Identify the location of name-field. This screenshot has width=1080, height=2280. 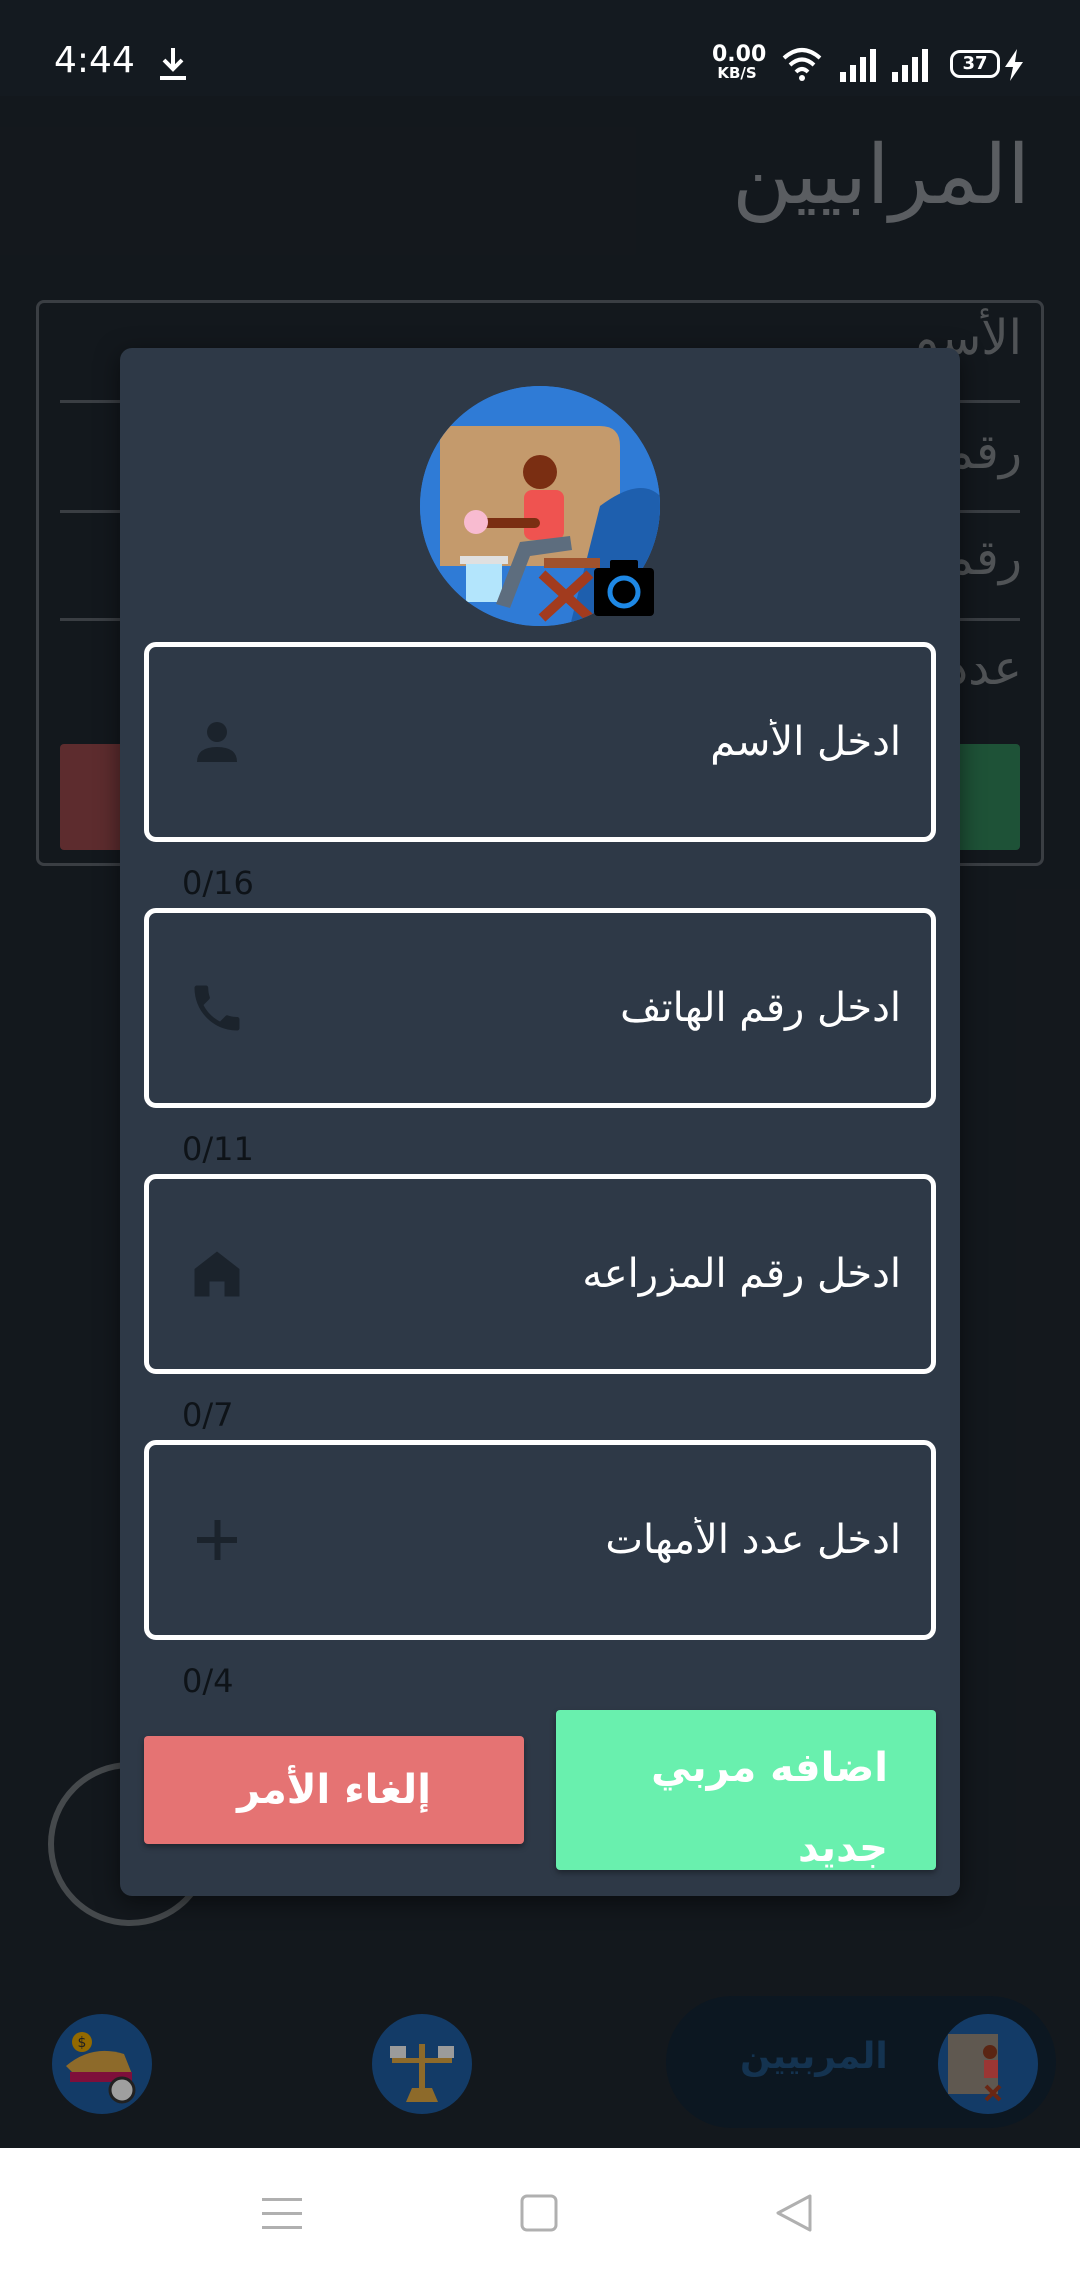
(540, 742).